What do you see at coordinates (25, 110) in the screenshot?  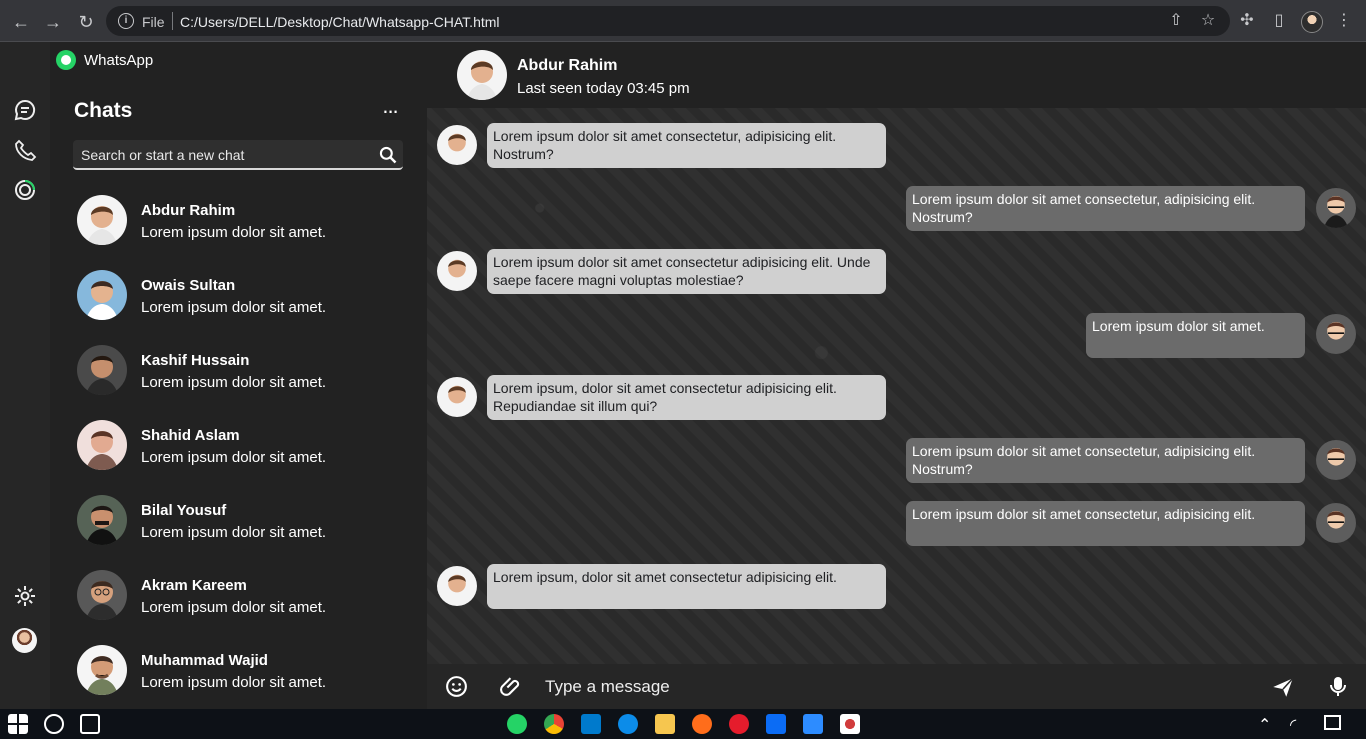 I see `chat-icon` at bounding box center [25, 110].